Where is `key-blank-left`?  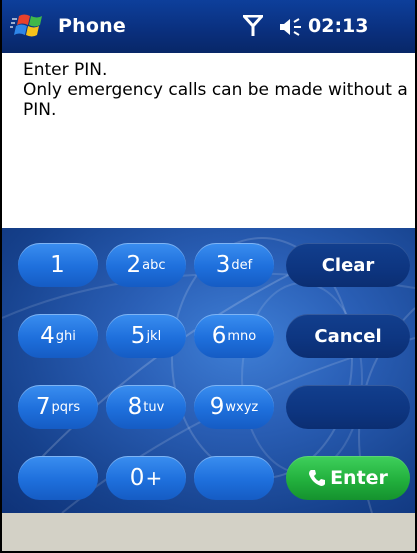 key-blank-left is located at coordinates (58, 478).